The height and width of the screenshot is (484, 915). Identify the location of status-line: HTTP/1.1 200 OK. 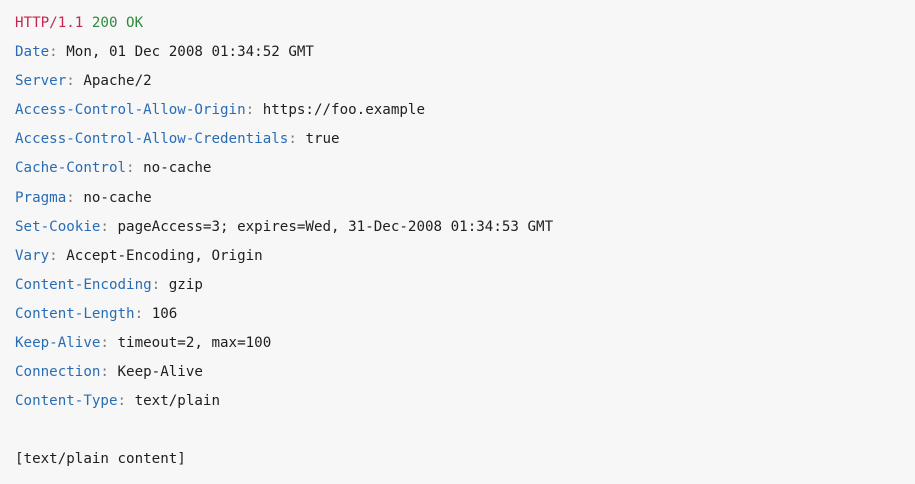
(457, 23).